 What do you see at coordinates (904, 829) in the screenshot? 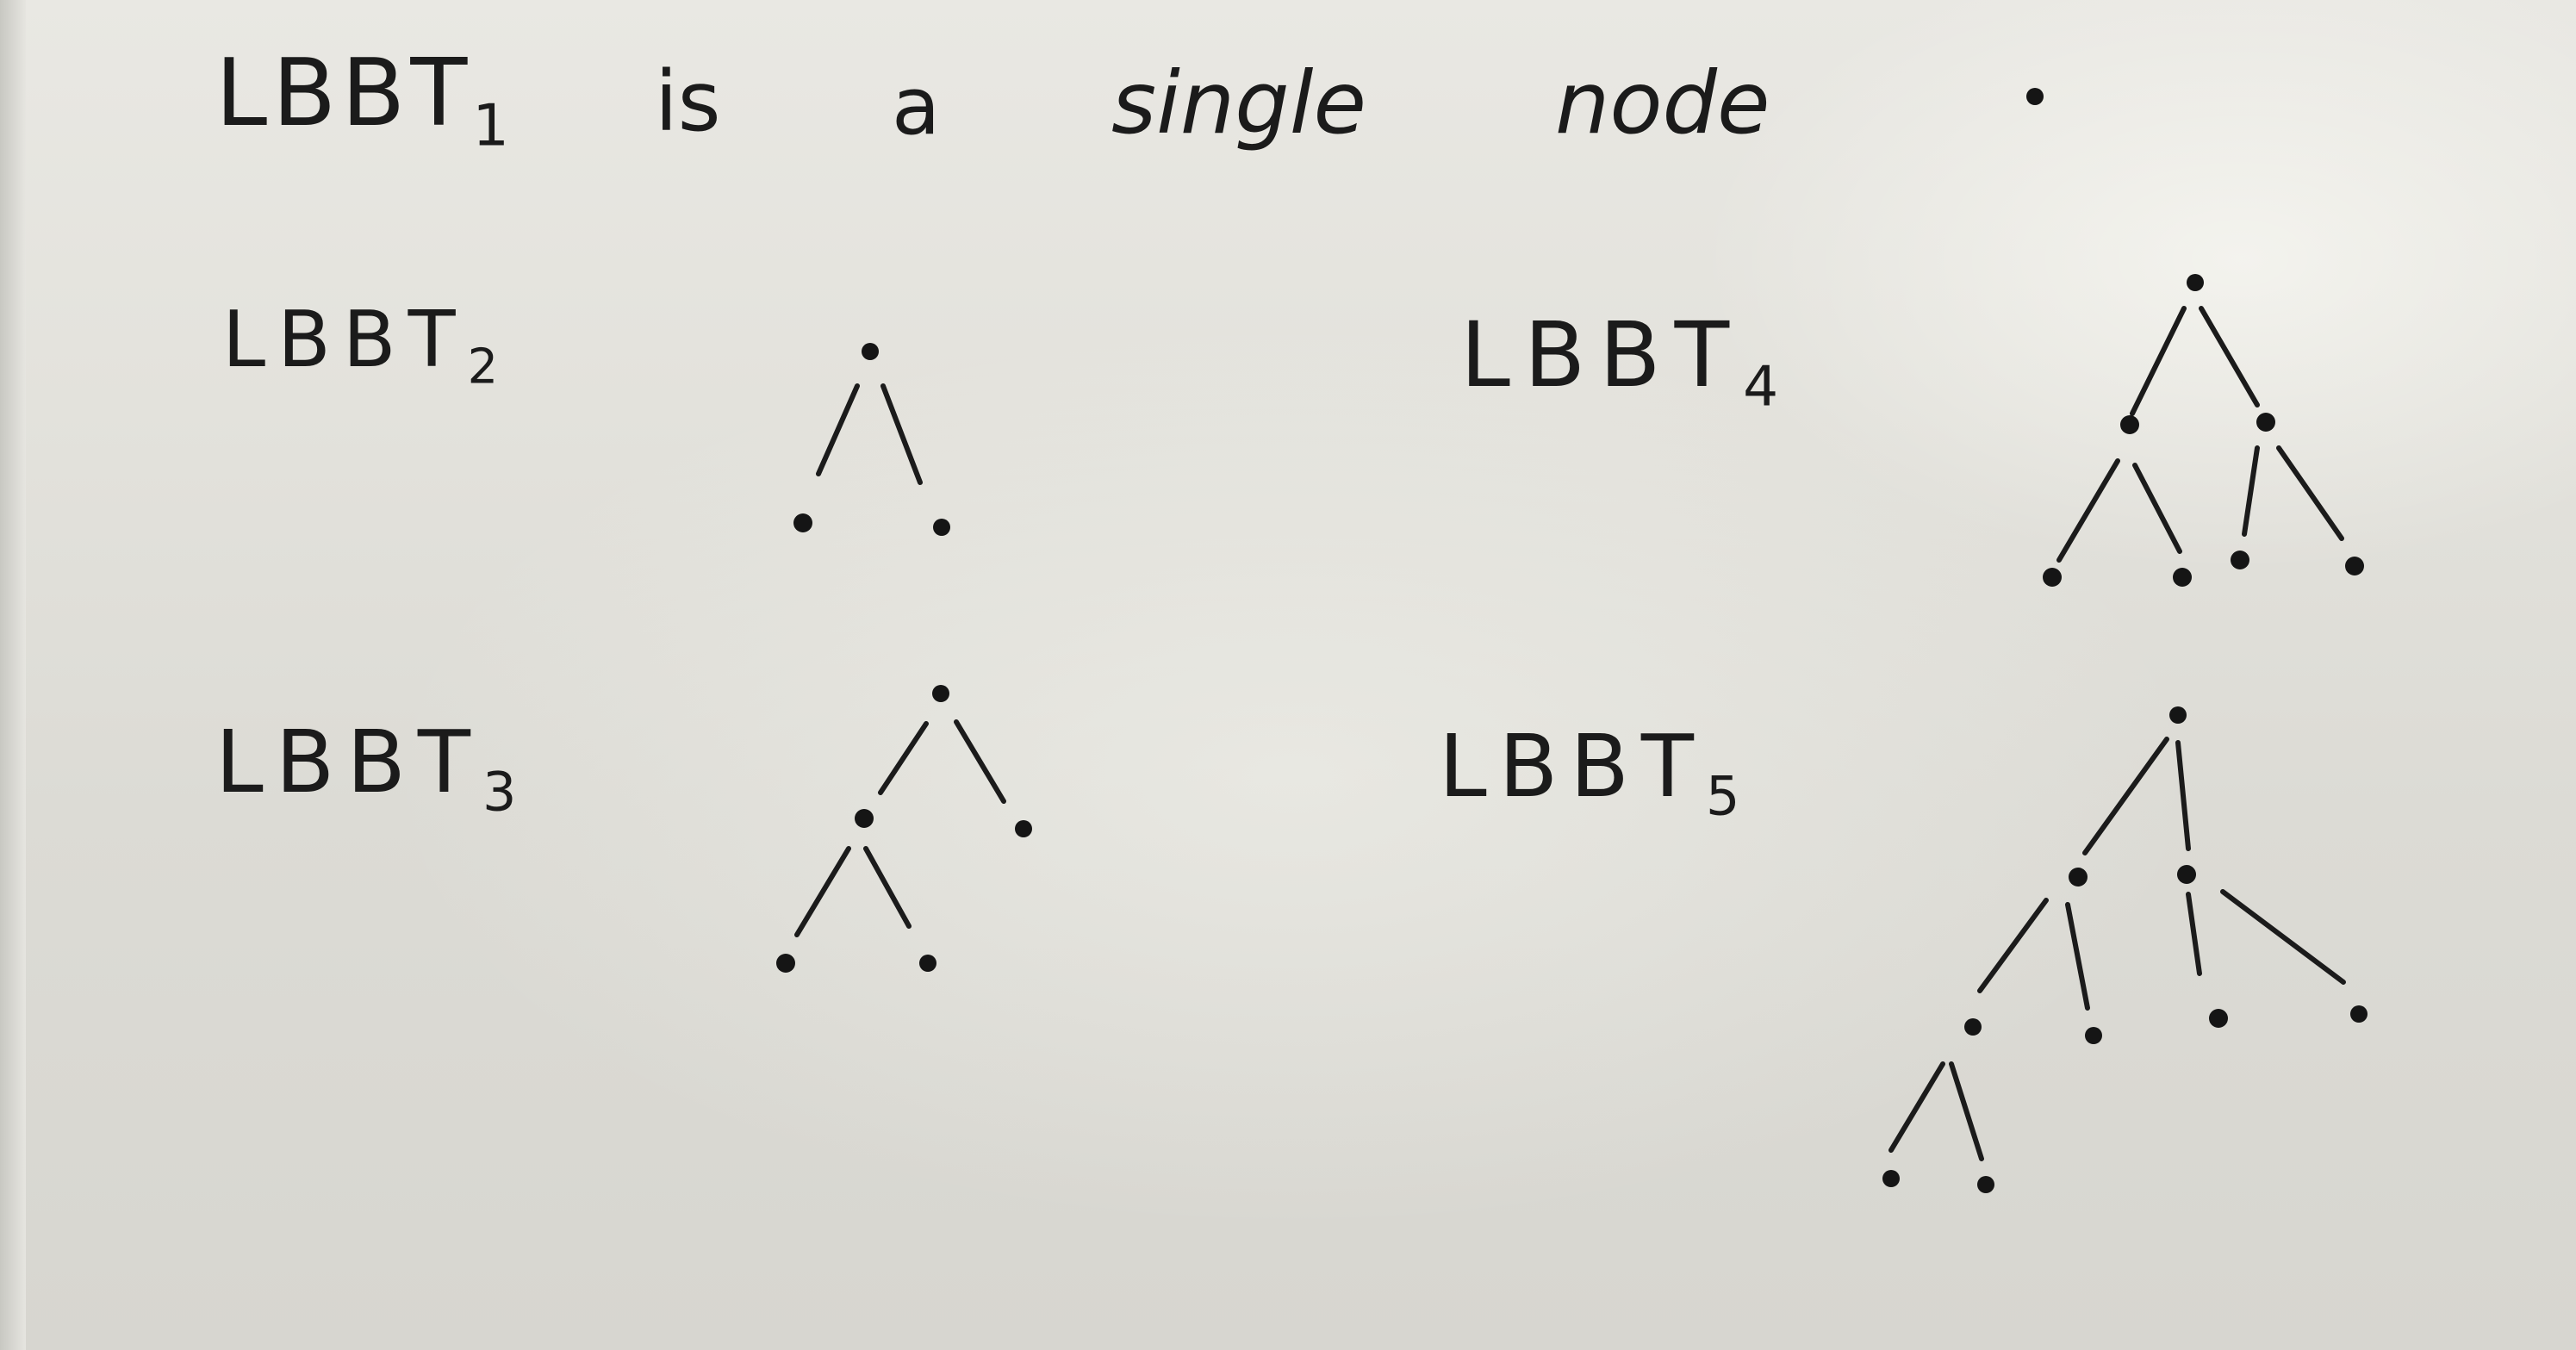
I see `tree-lbbt3` at bounding box center [904, 829].